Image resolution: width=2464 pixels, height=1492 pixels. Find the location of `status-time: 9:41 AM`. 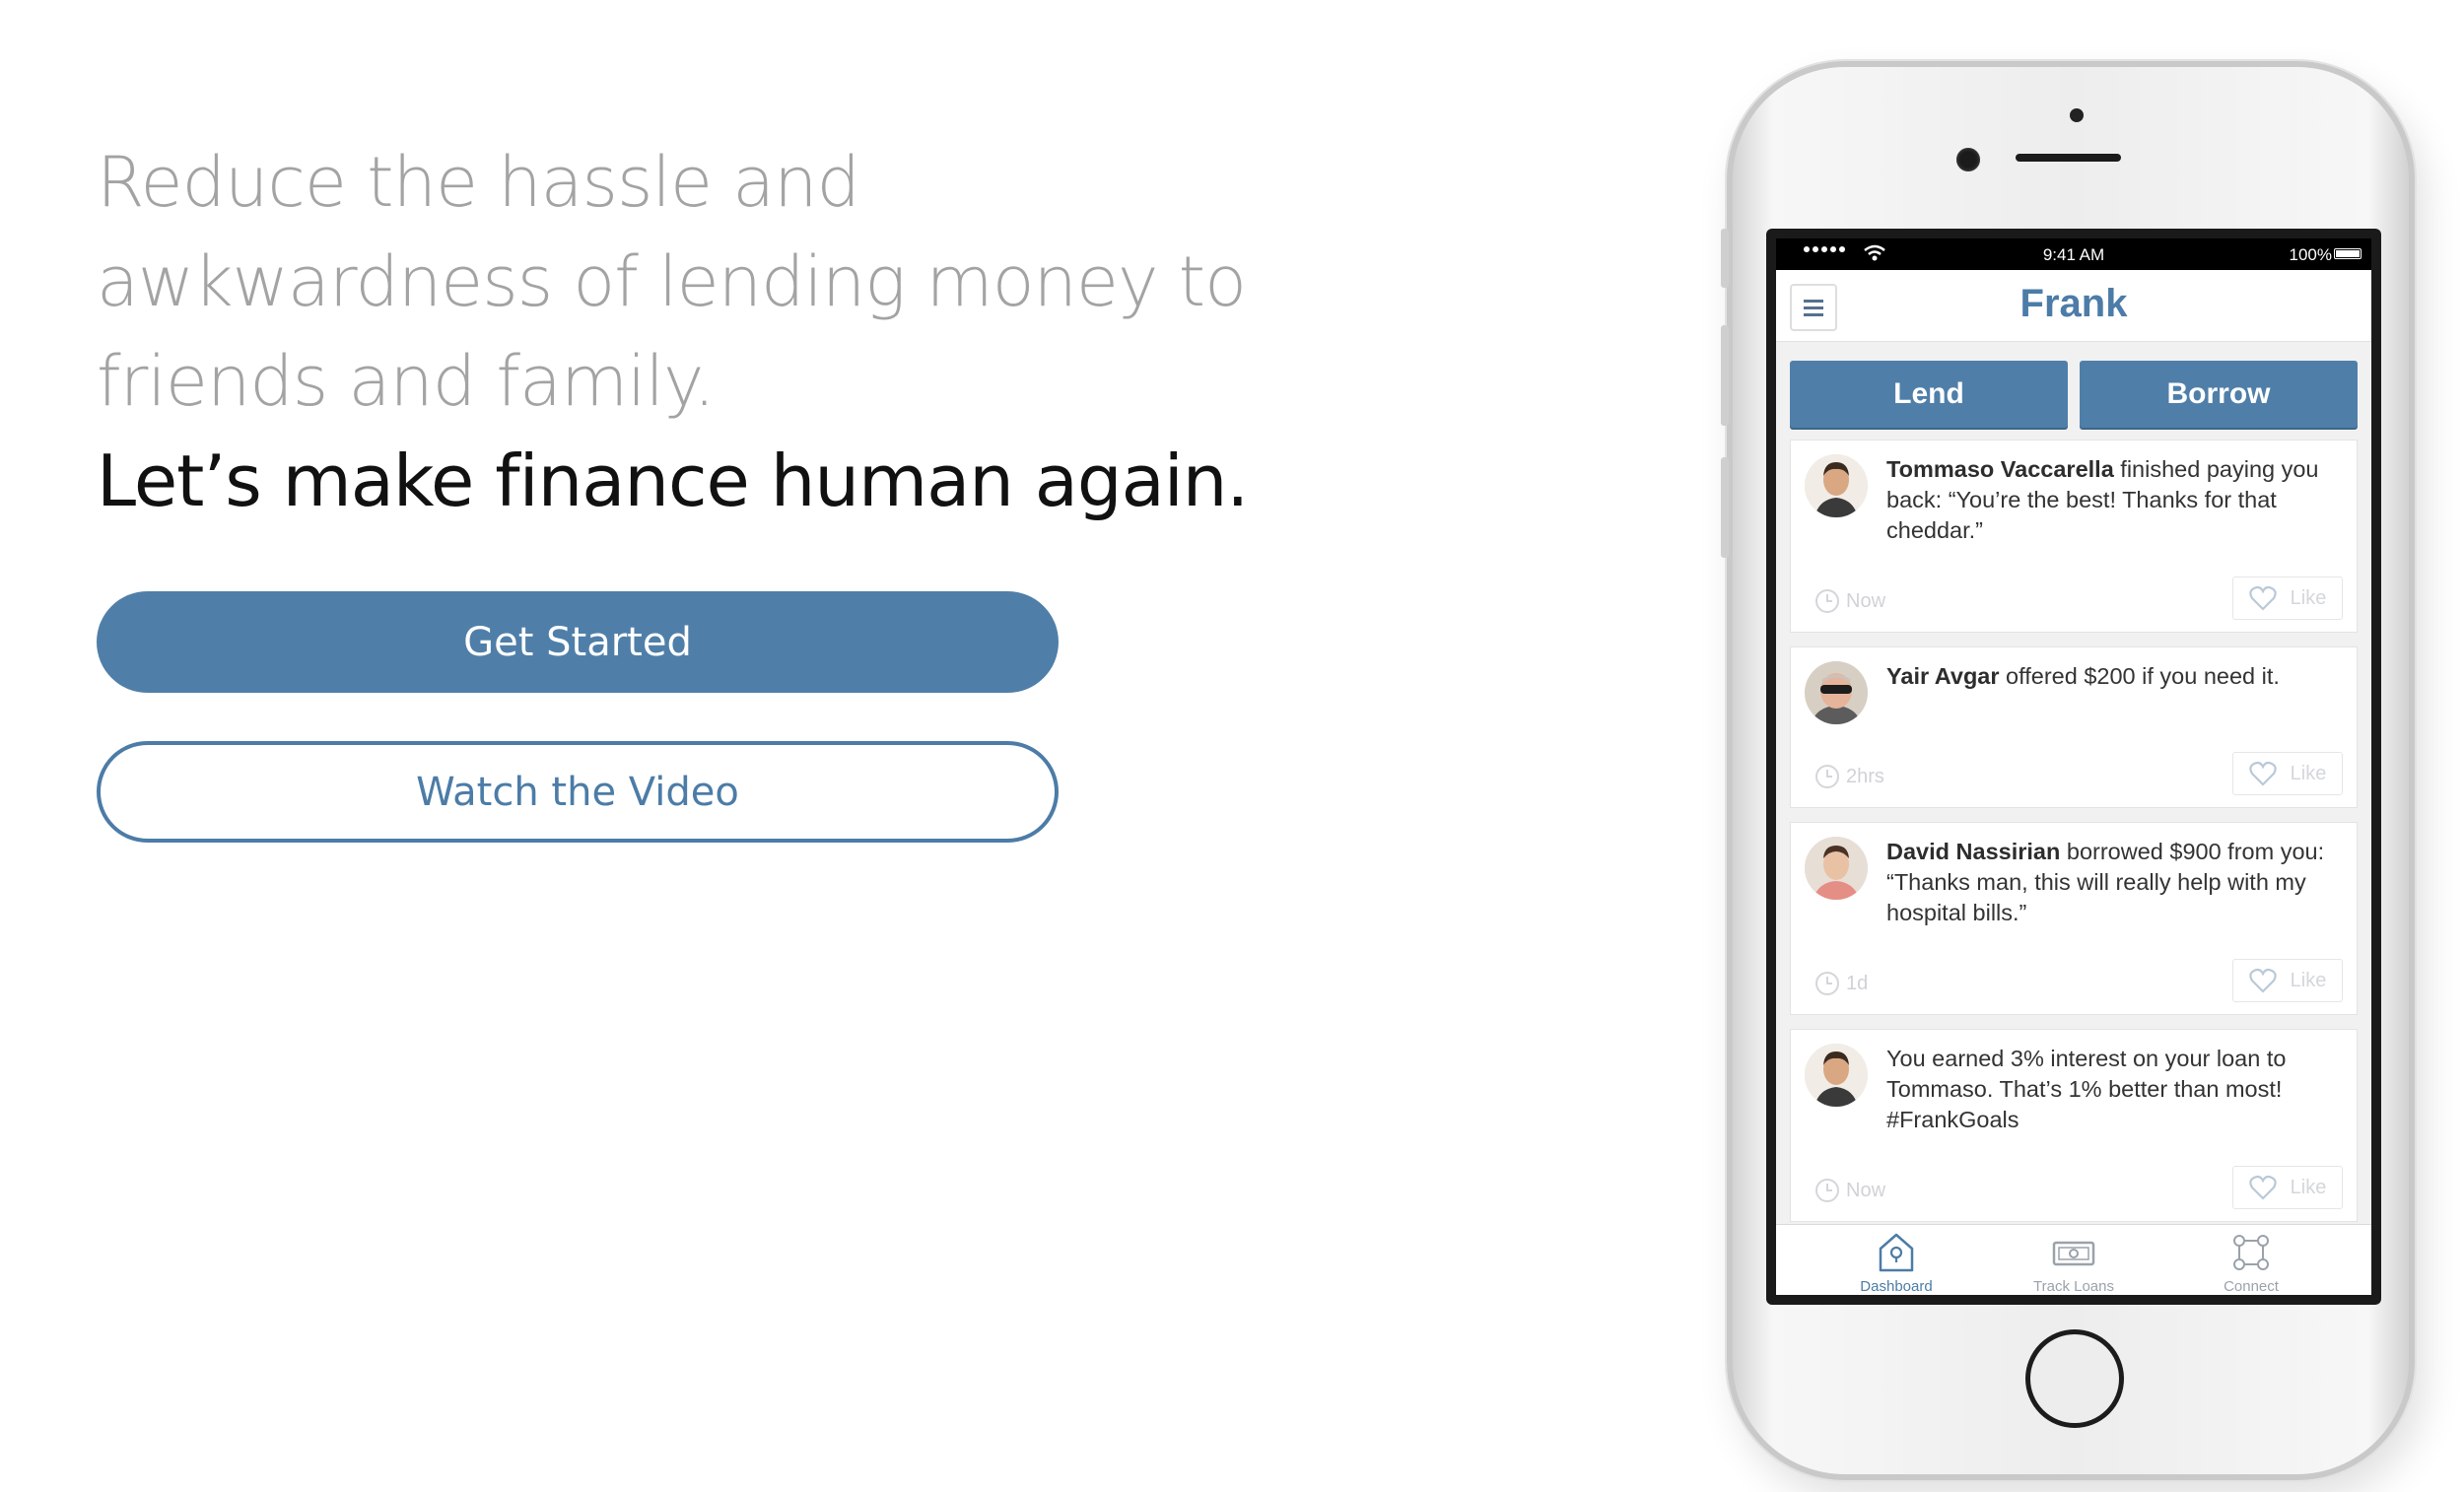

status-time: 9:41 AM is located at coordinates (2073, 254).